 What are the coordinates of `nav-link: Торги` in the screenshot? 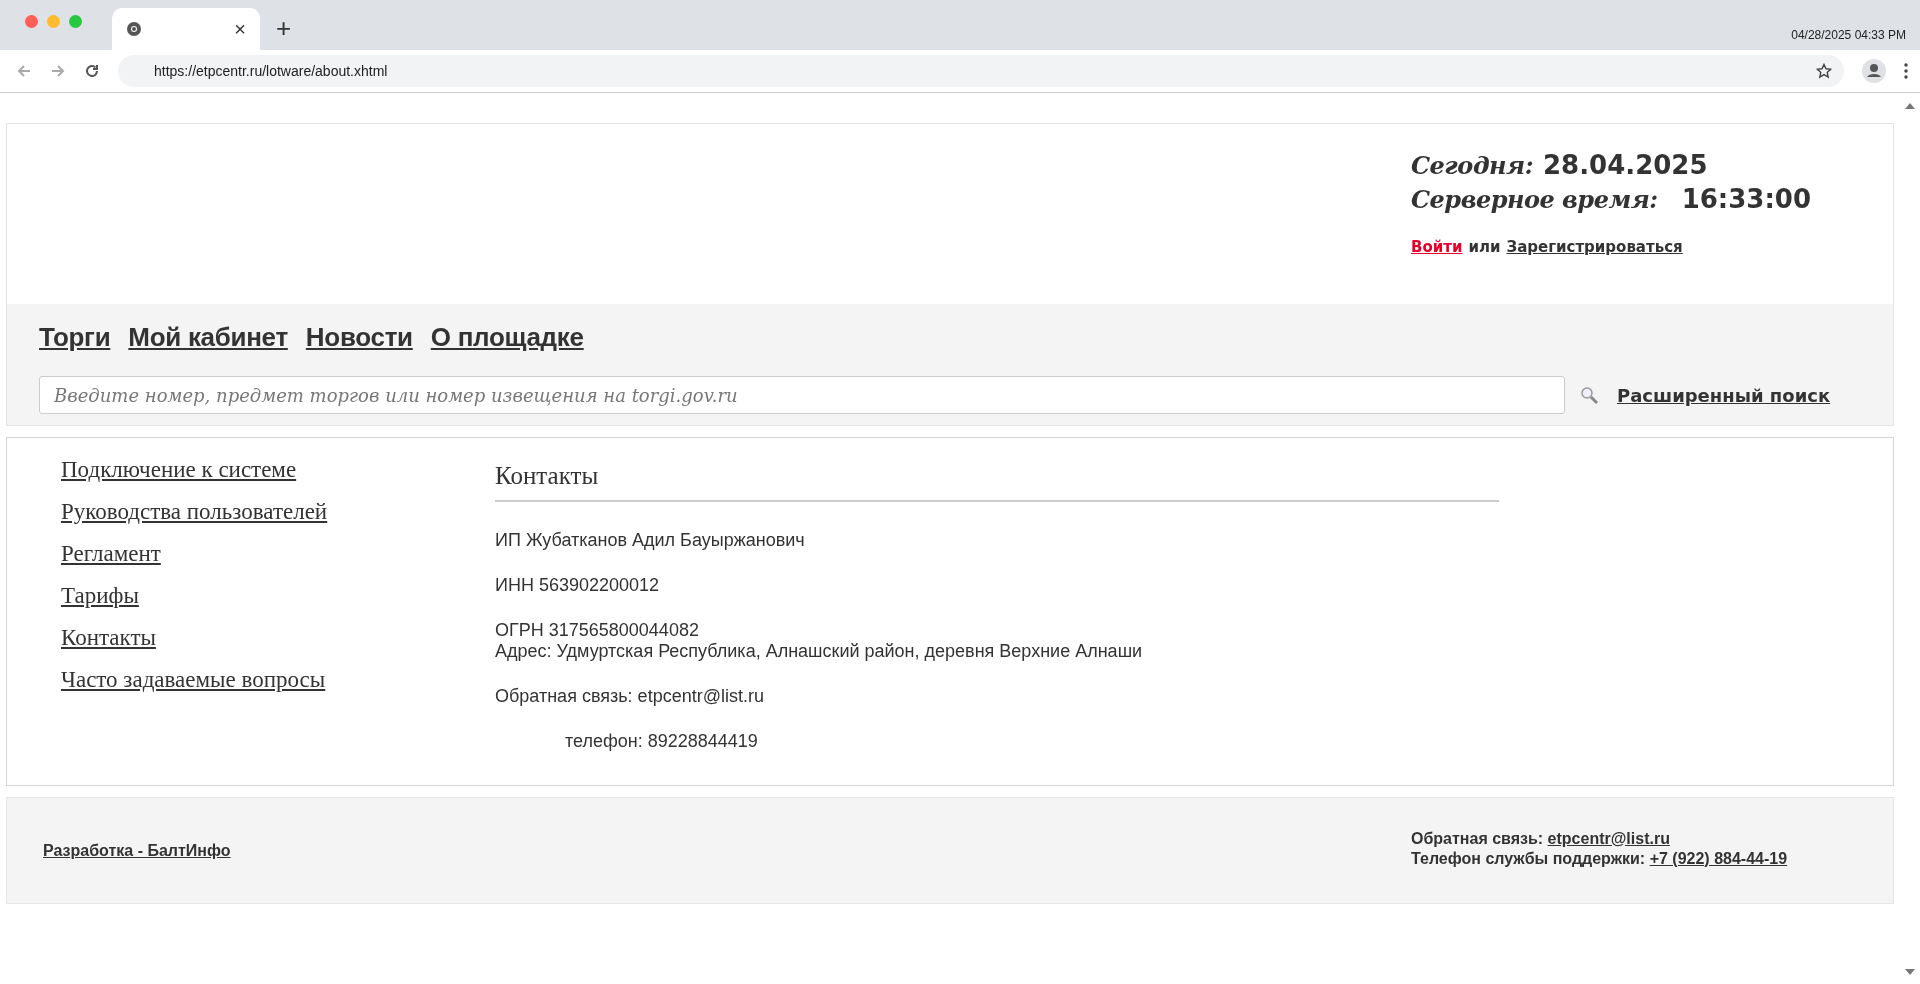 It's located at (75, 342).